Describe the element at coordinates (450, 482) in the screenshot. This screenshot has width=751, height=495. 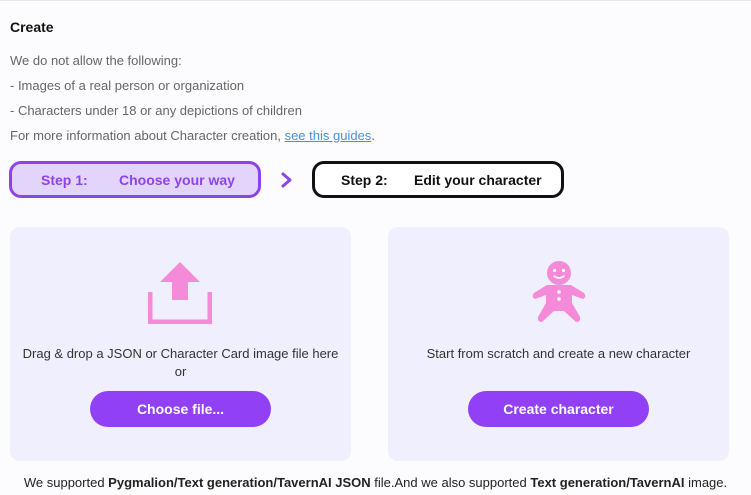
I see `footer-text: file.And we also supported` at that location.